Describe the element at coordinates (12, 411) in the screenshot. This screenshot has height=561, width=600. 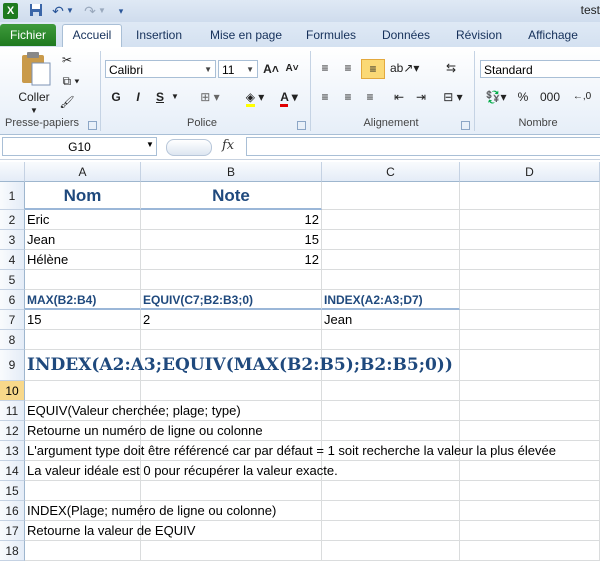
I see `row-header-11: 11` at that location.